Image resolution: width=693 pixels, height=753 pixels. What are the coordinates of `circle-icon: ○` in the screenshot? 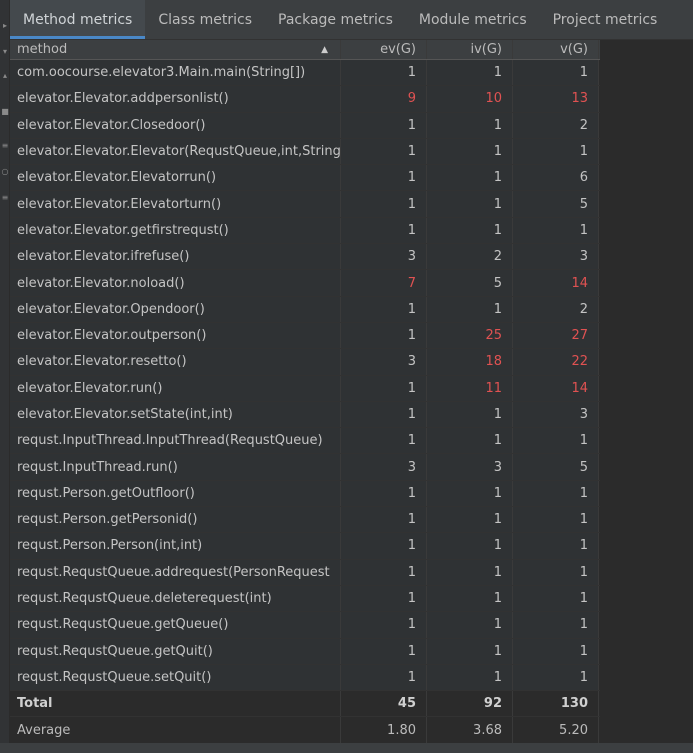 It's located at (5, 172).